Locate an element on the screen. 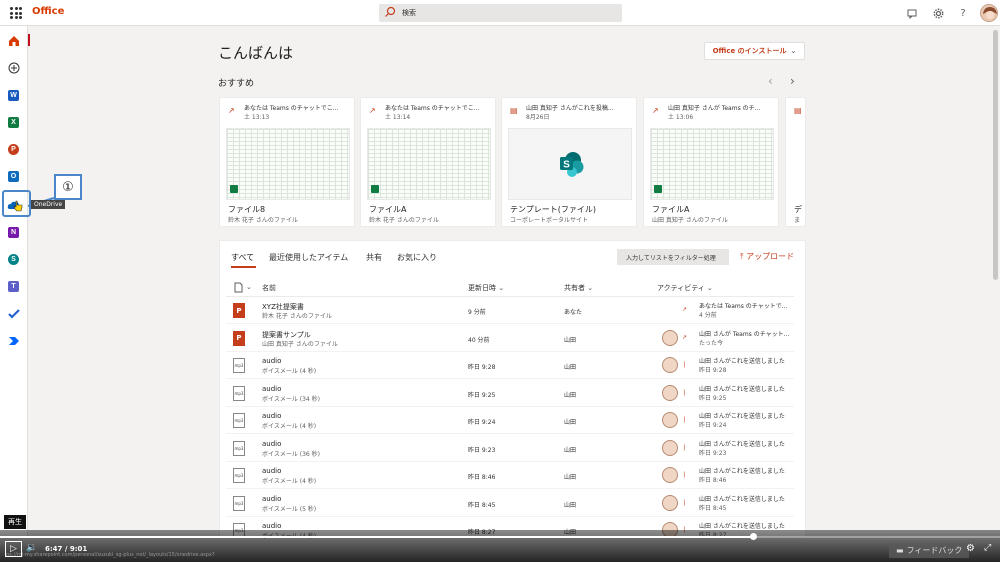 This screenshot has width=1000, height=562. sharepoint-logo-icon: S is located at coordinates (572, 164).